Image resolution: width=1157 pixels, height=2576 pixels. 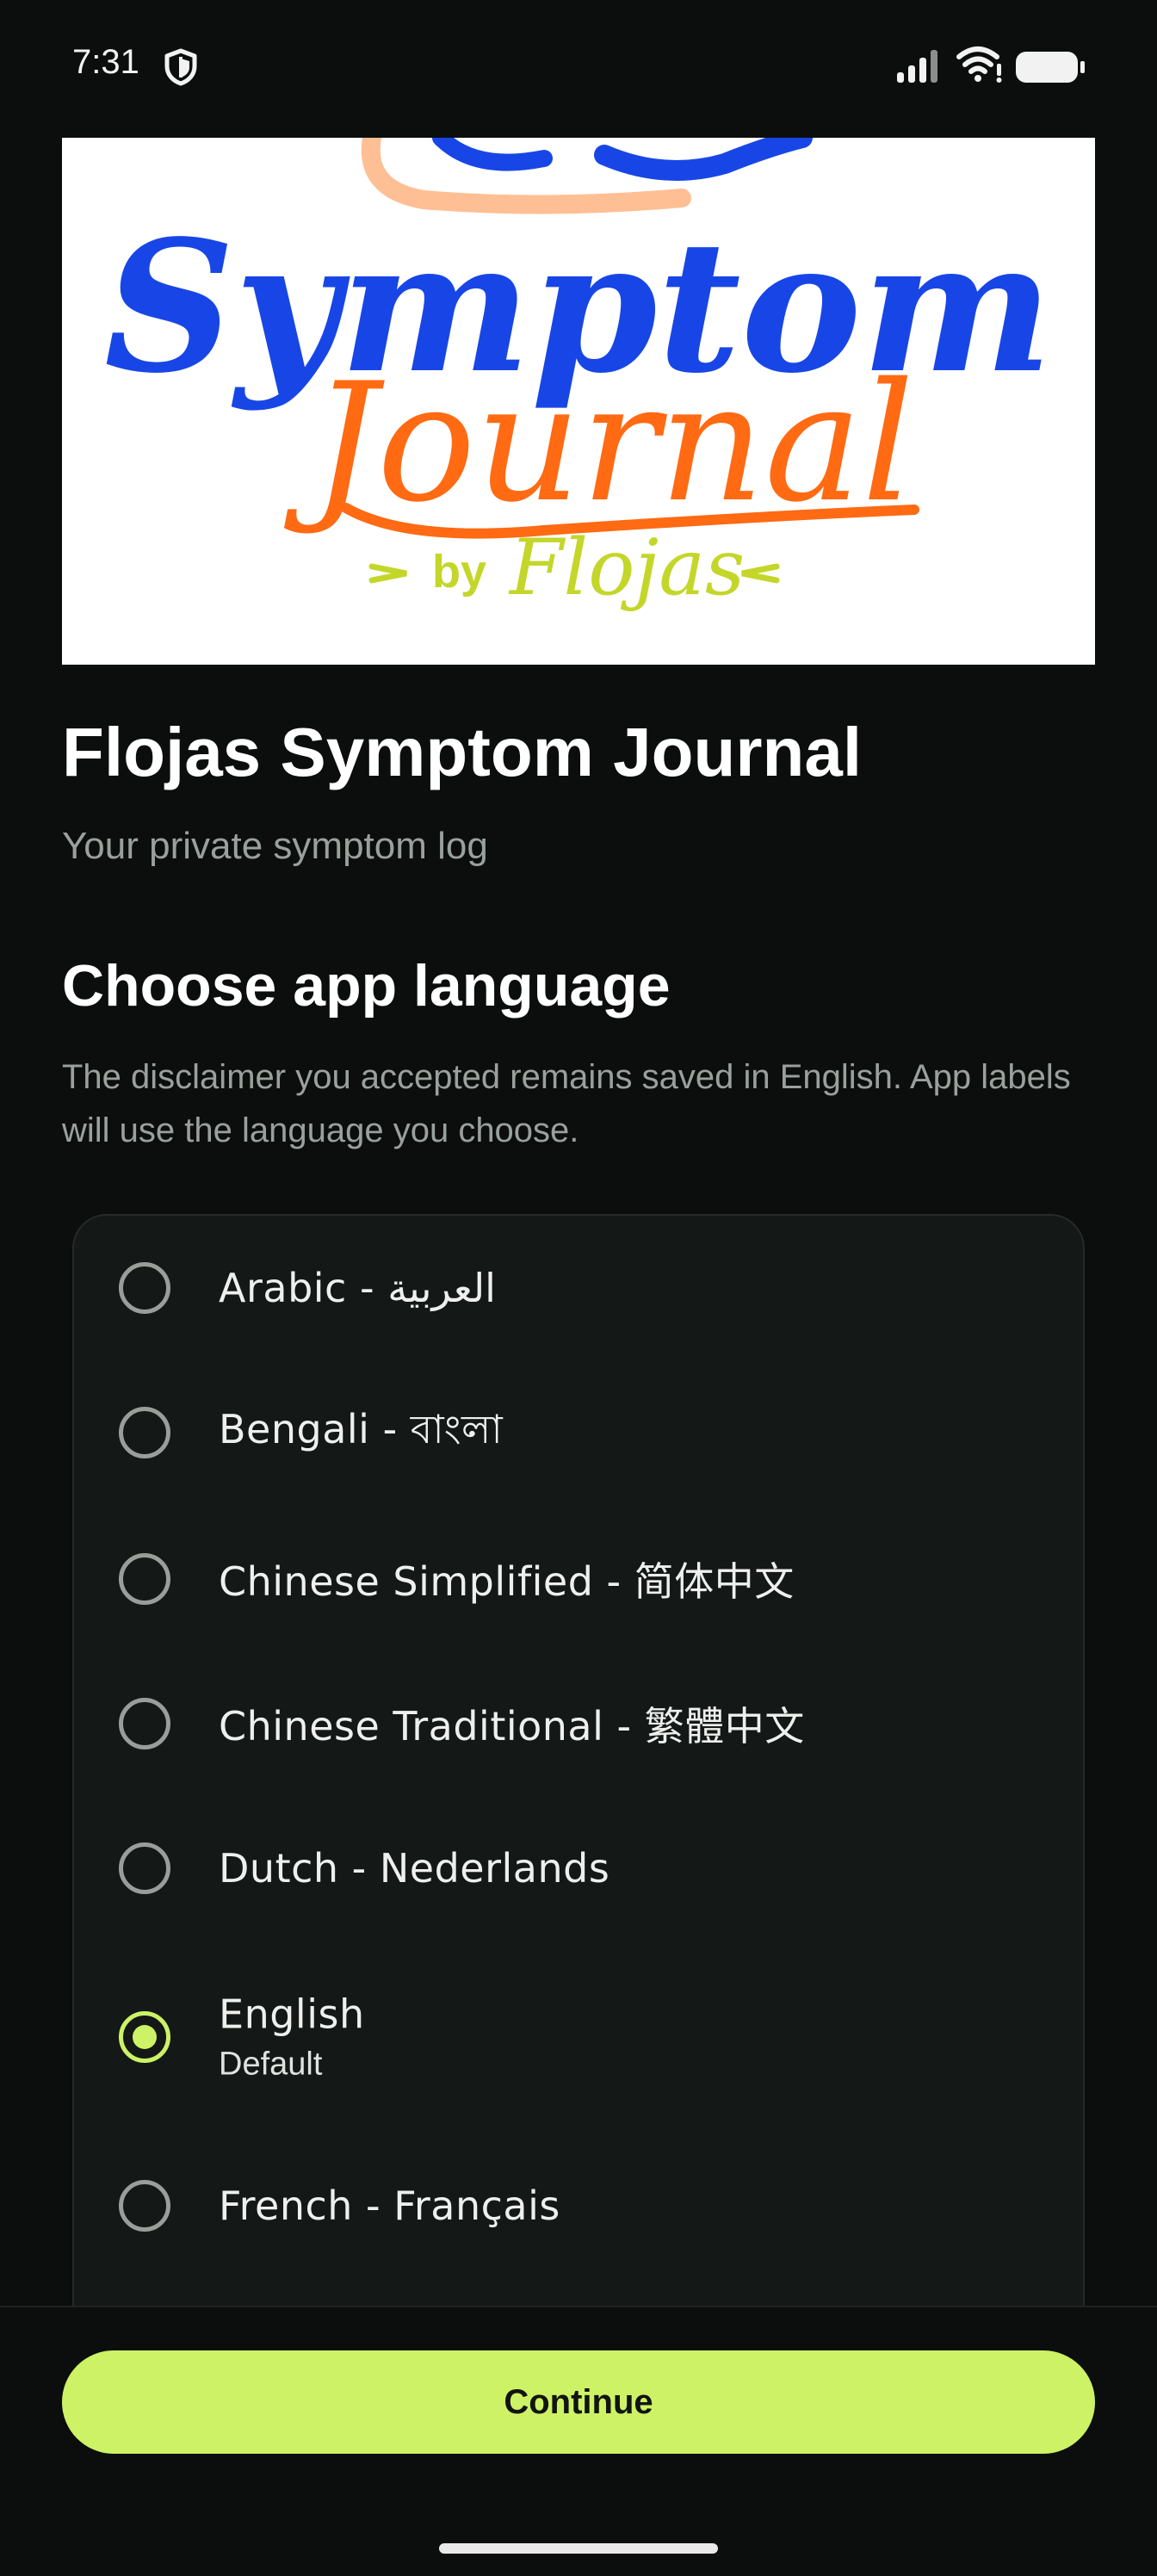 What do you see at coordinates (145, 2037) in the screenshot?
I see `radio-button-selected` at bounding box center [145, 2037].